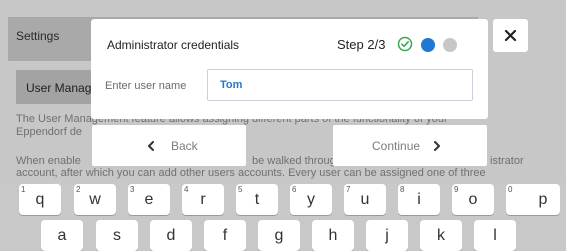 The height and width of the screenshot is (251, 566). Describe the element at coordinates (146, 86) in the screenshot. I see `user-name-label: Enter user name` at that location.